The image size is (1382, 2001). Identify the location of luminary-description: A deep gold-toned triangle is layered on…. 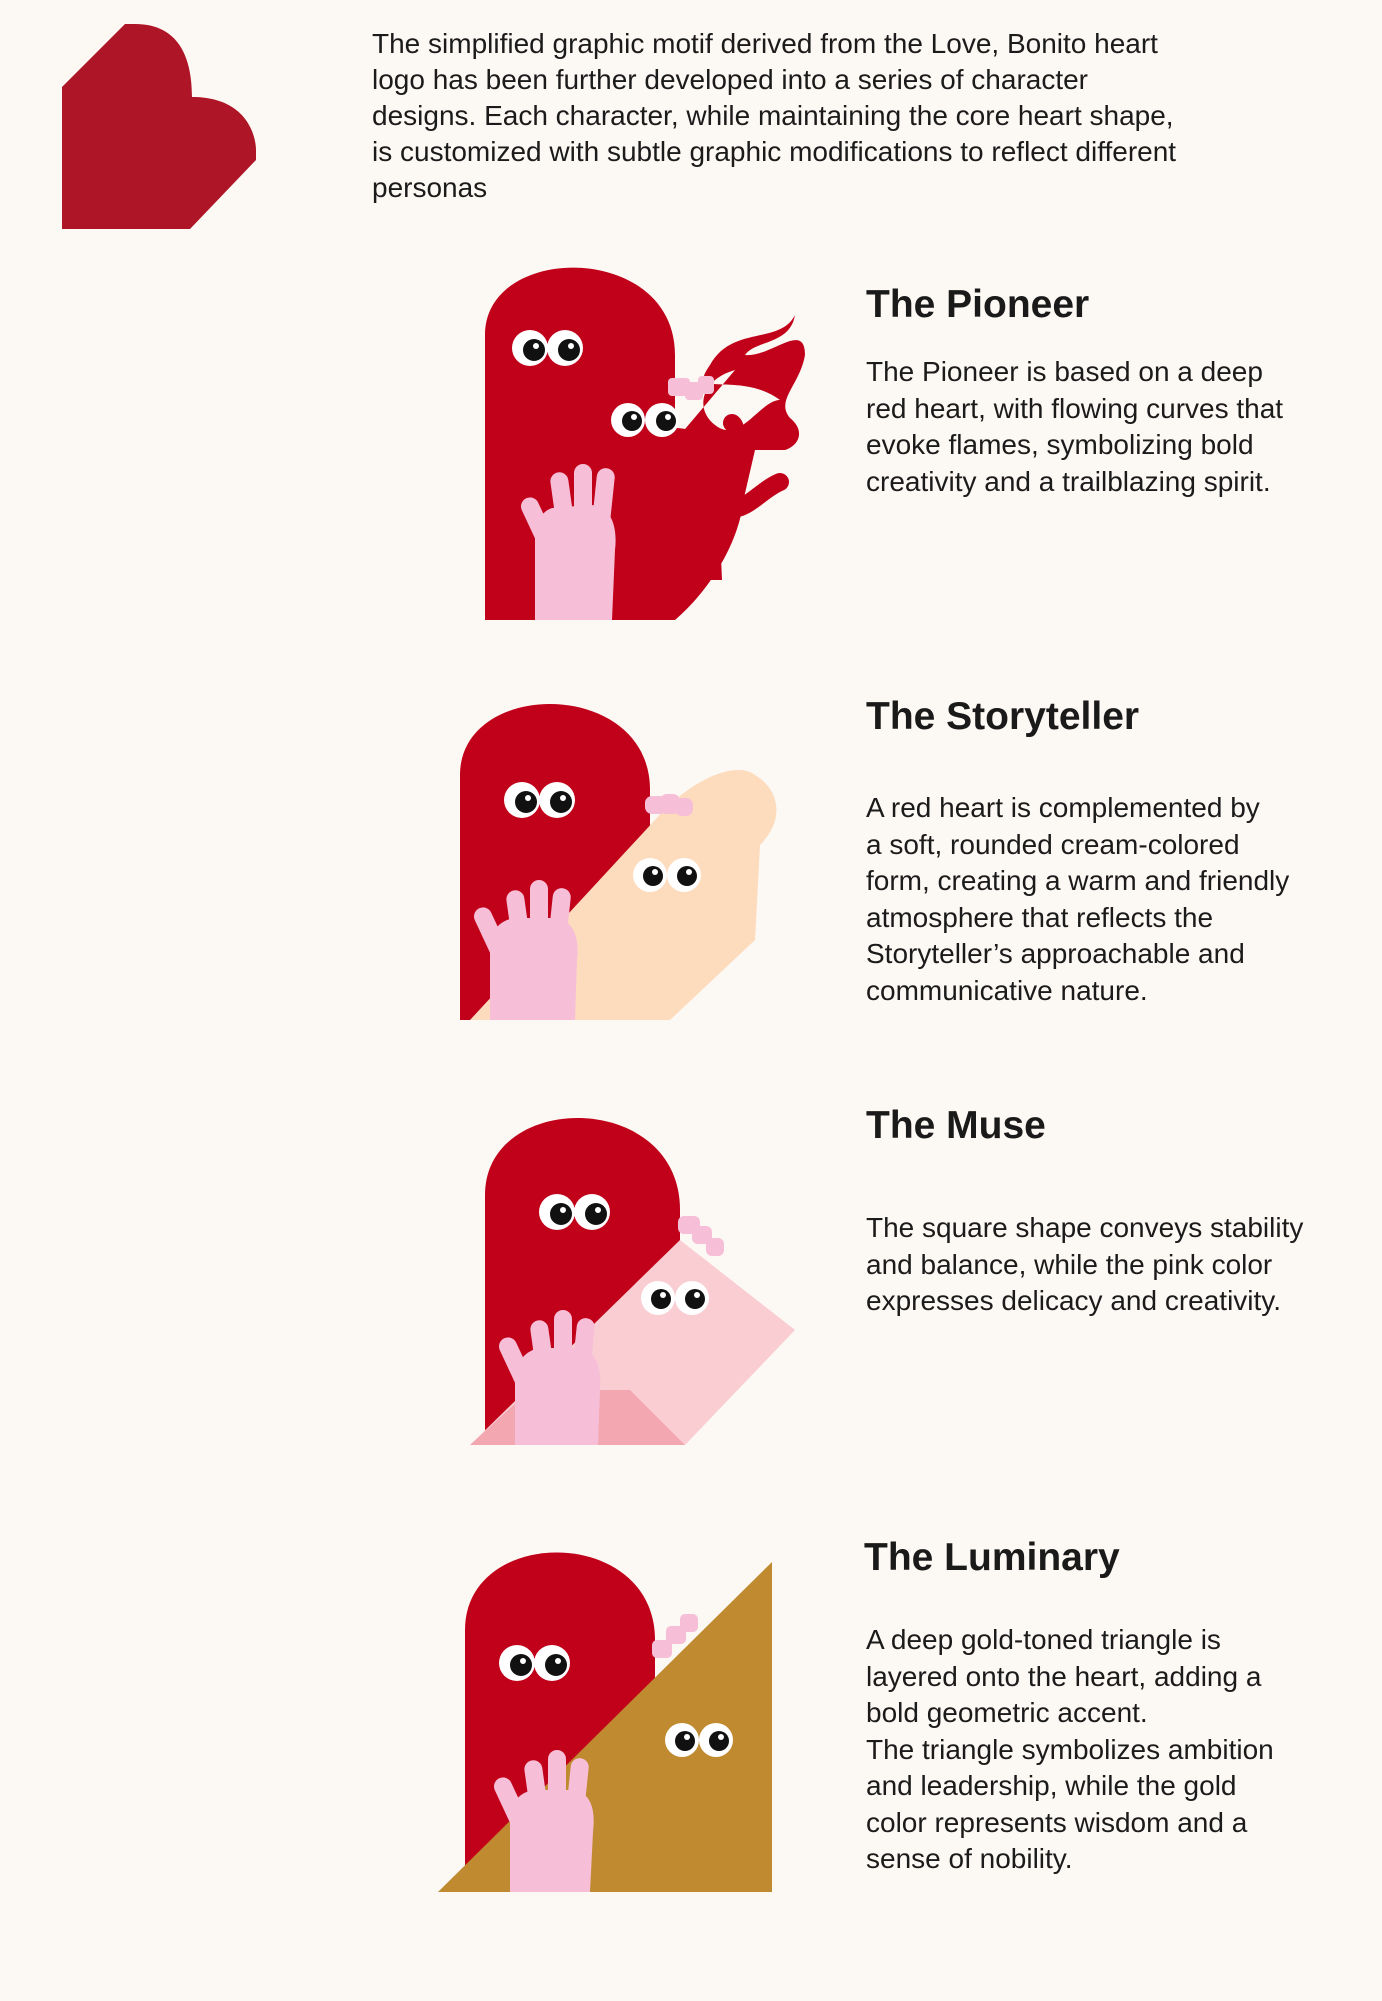
(1070, 1749).